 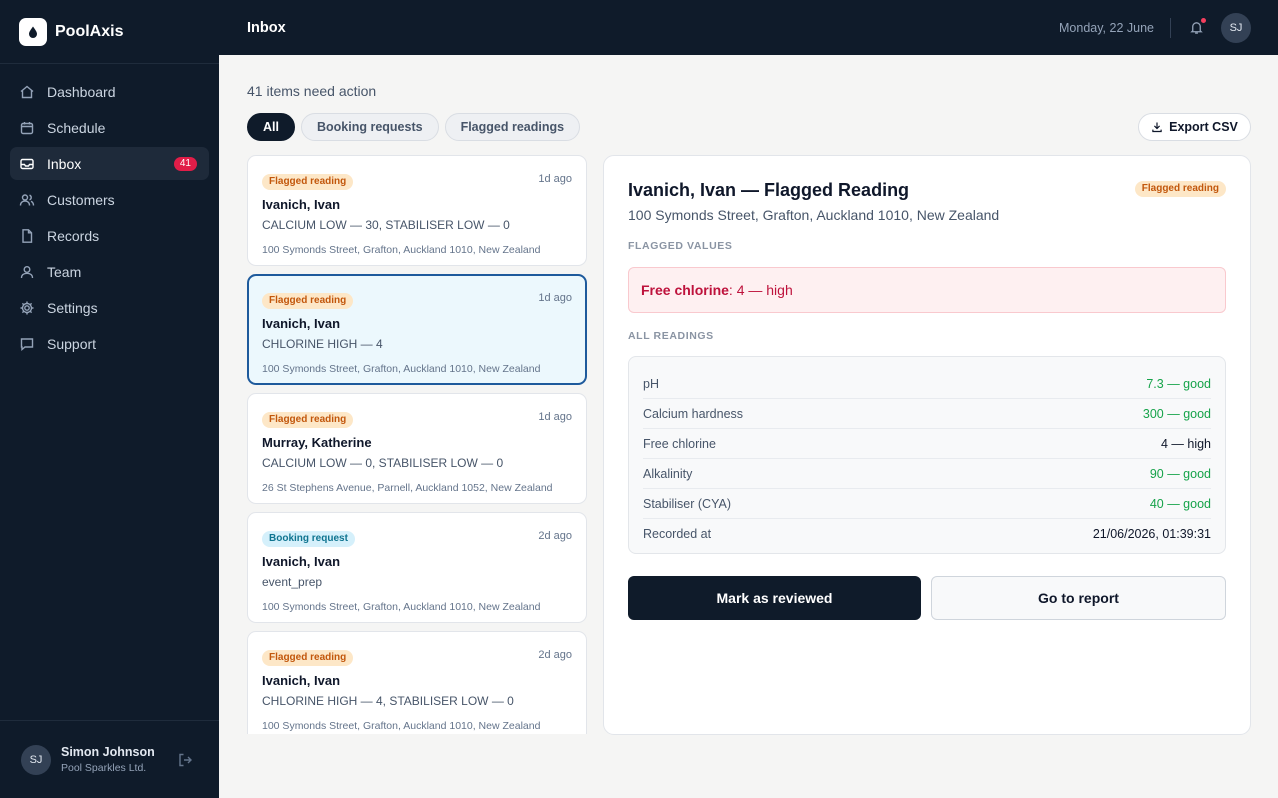 I want to click on sidebar-item-support: Support, so click(x=109, y=343).